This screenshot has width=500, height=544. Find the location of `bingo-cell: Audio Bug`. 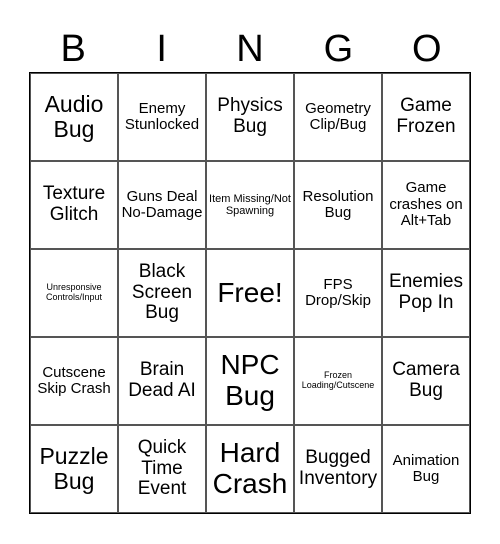

bingo-cell: Audio Bug is located at coordinates (74, 117).